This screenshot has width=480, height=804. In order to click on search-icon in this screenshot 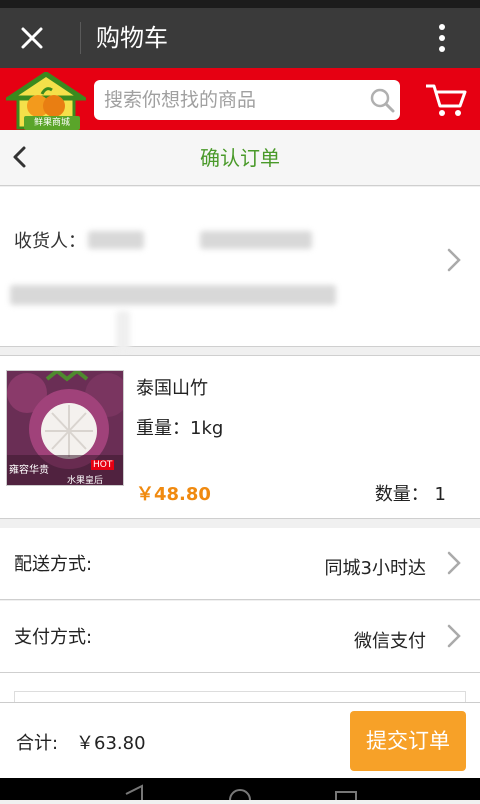, I will do `click(382, 100)`.